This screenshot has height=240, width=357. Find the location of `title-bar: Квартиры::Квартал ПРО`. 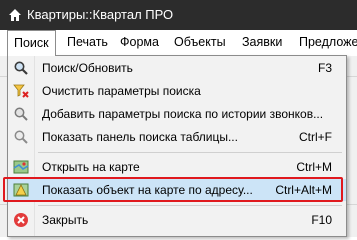

title-bar: Квартиры::Квартал ПРО is located at coordinates (178, 15).